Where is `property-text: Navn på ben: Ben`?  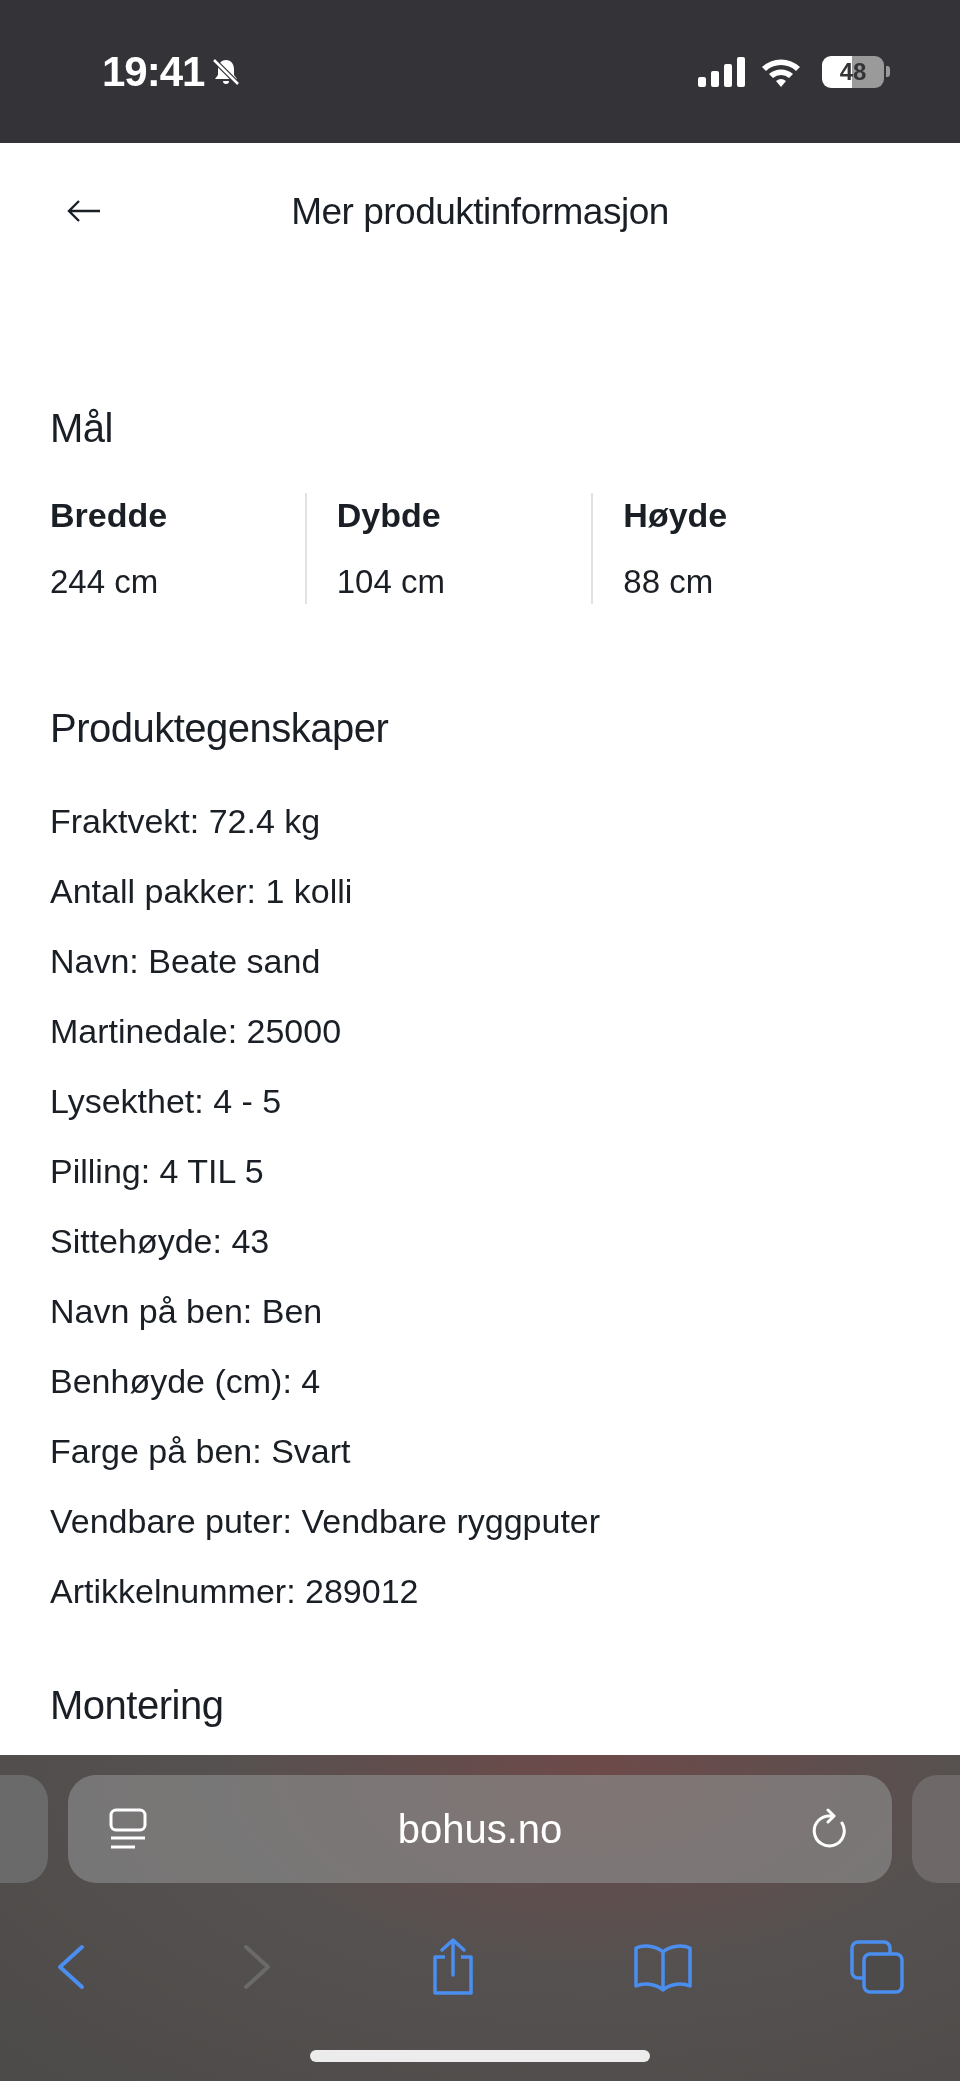 property-text: Navn på ben: Ben is located at coordinates (187, 1311).